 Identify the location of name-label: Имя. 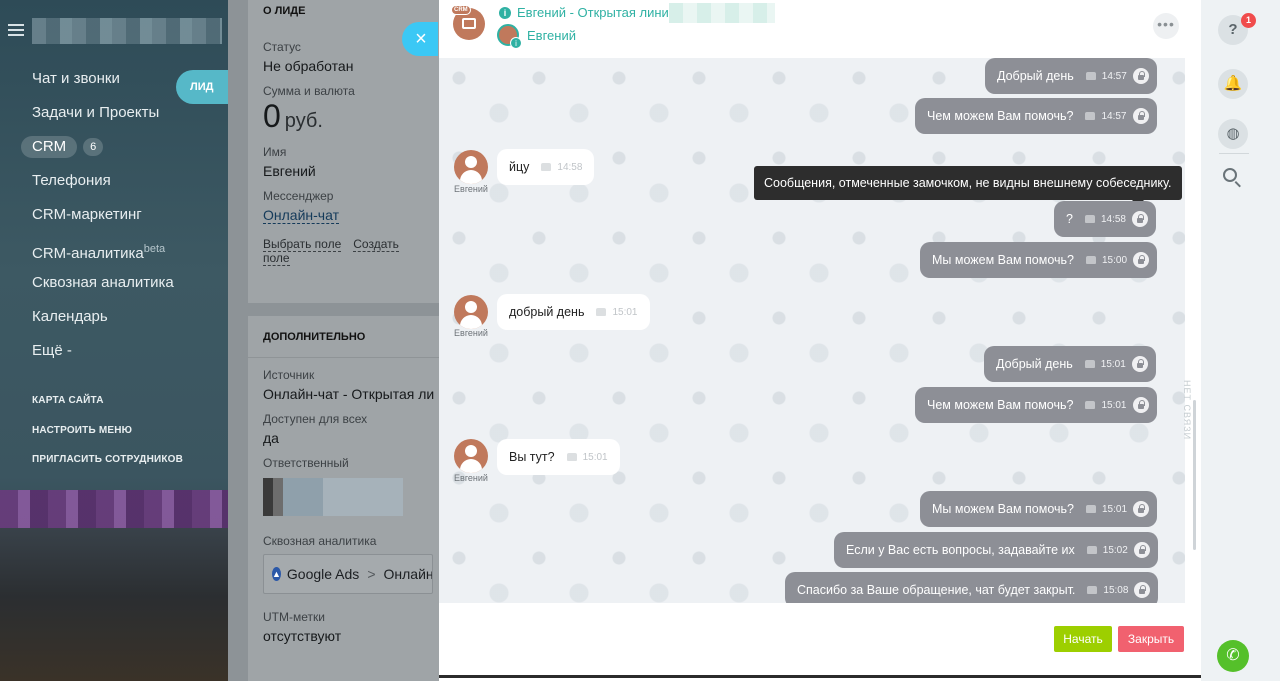
(275, 152).